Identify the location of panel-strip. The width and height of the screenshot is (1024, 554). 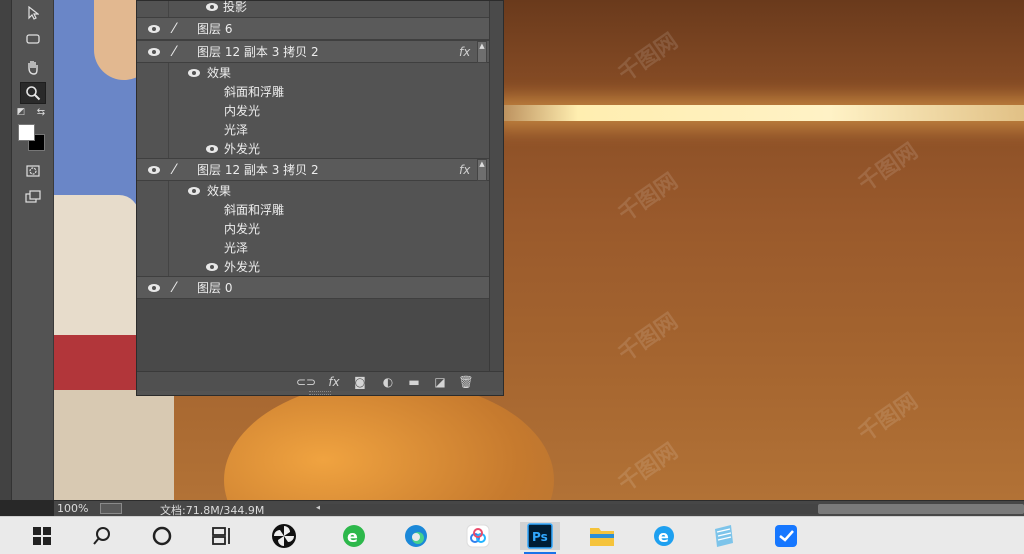
(6, 250).